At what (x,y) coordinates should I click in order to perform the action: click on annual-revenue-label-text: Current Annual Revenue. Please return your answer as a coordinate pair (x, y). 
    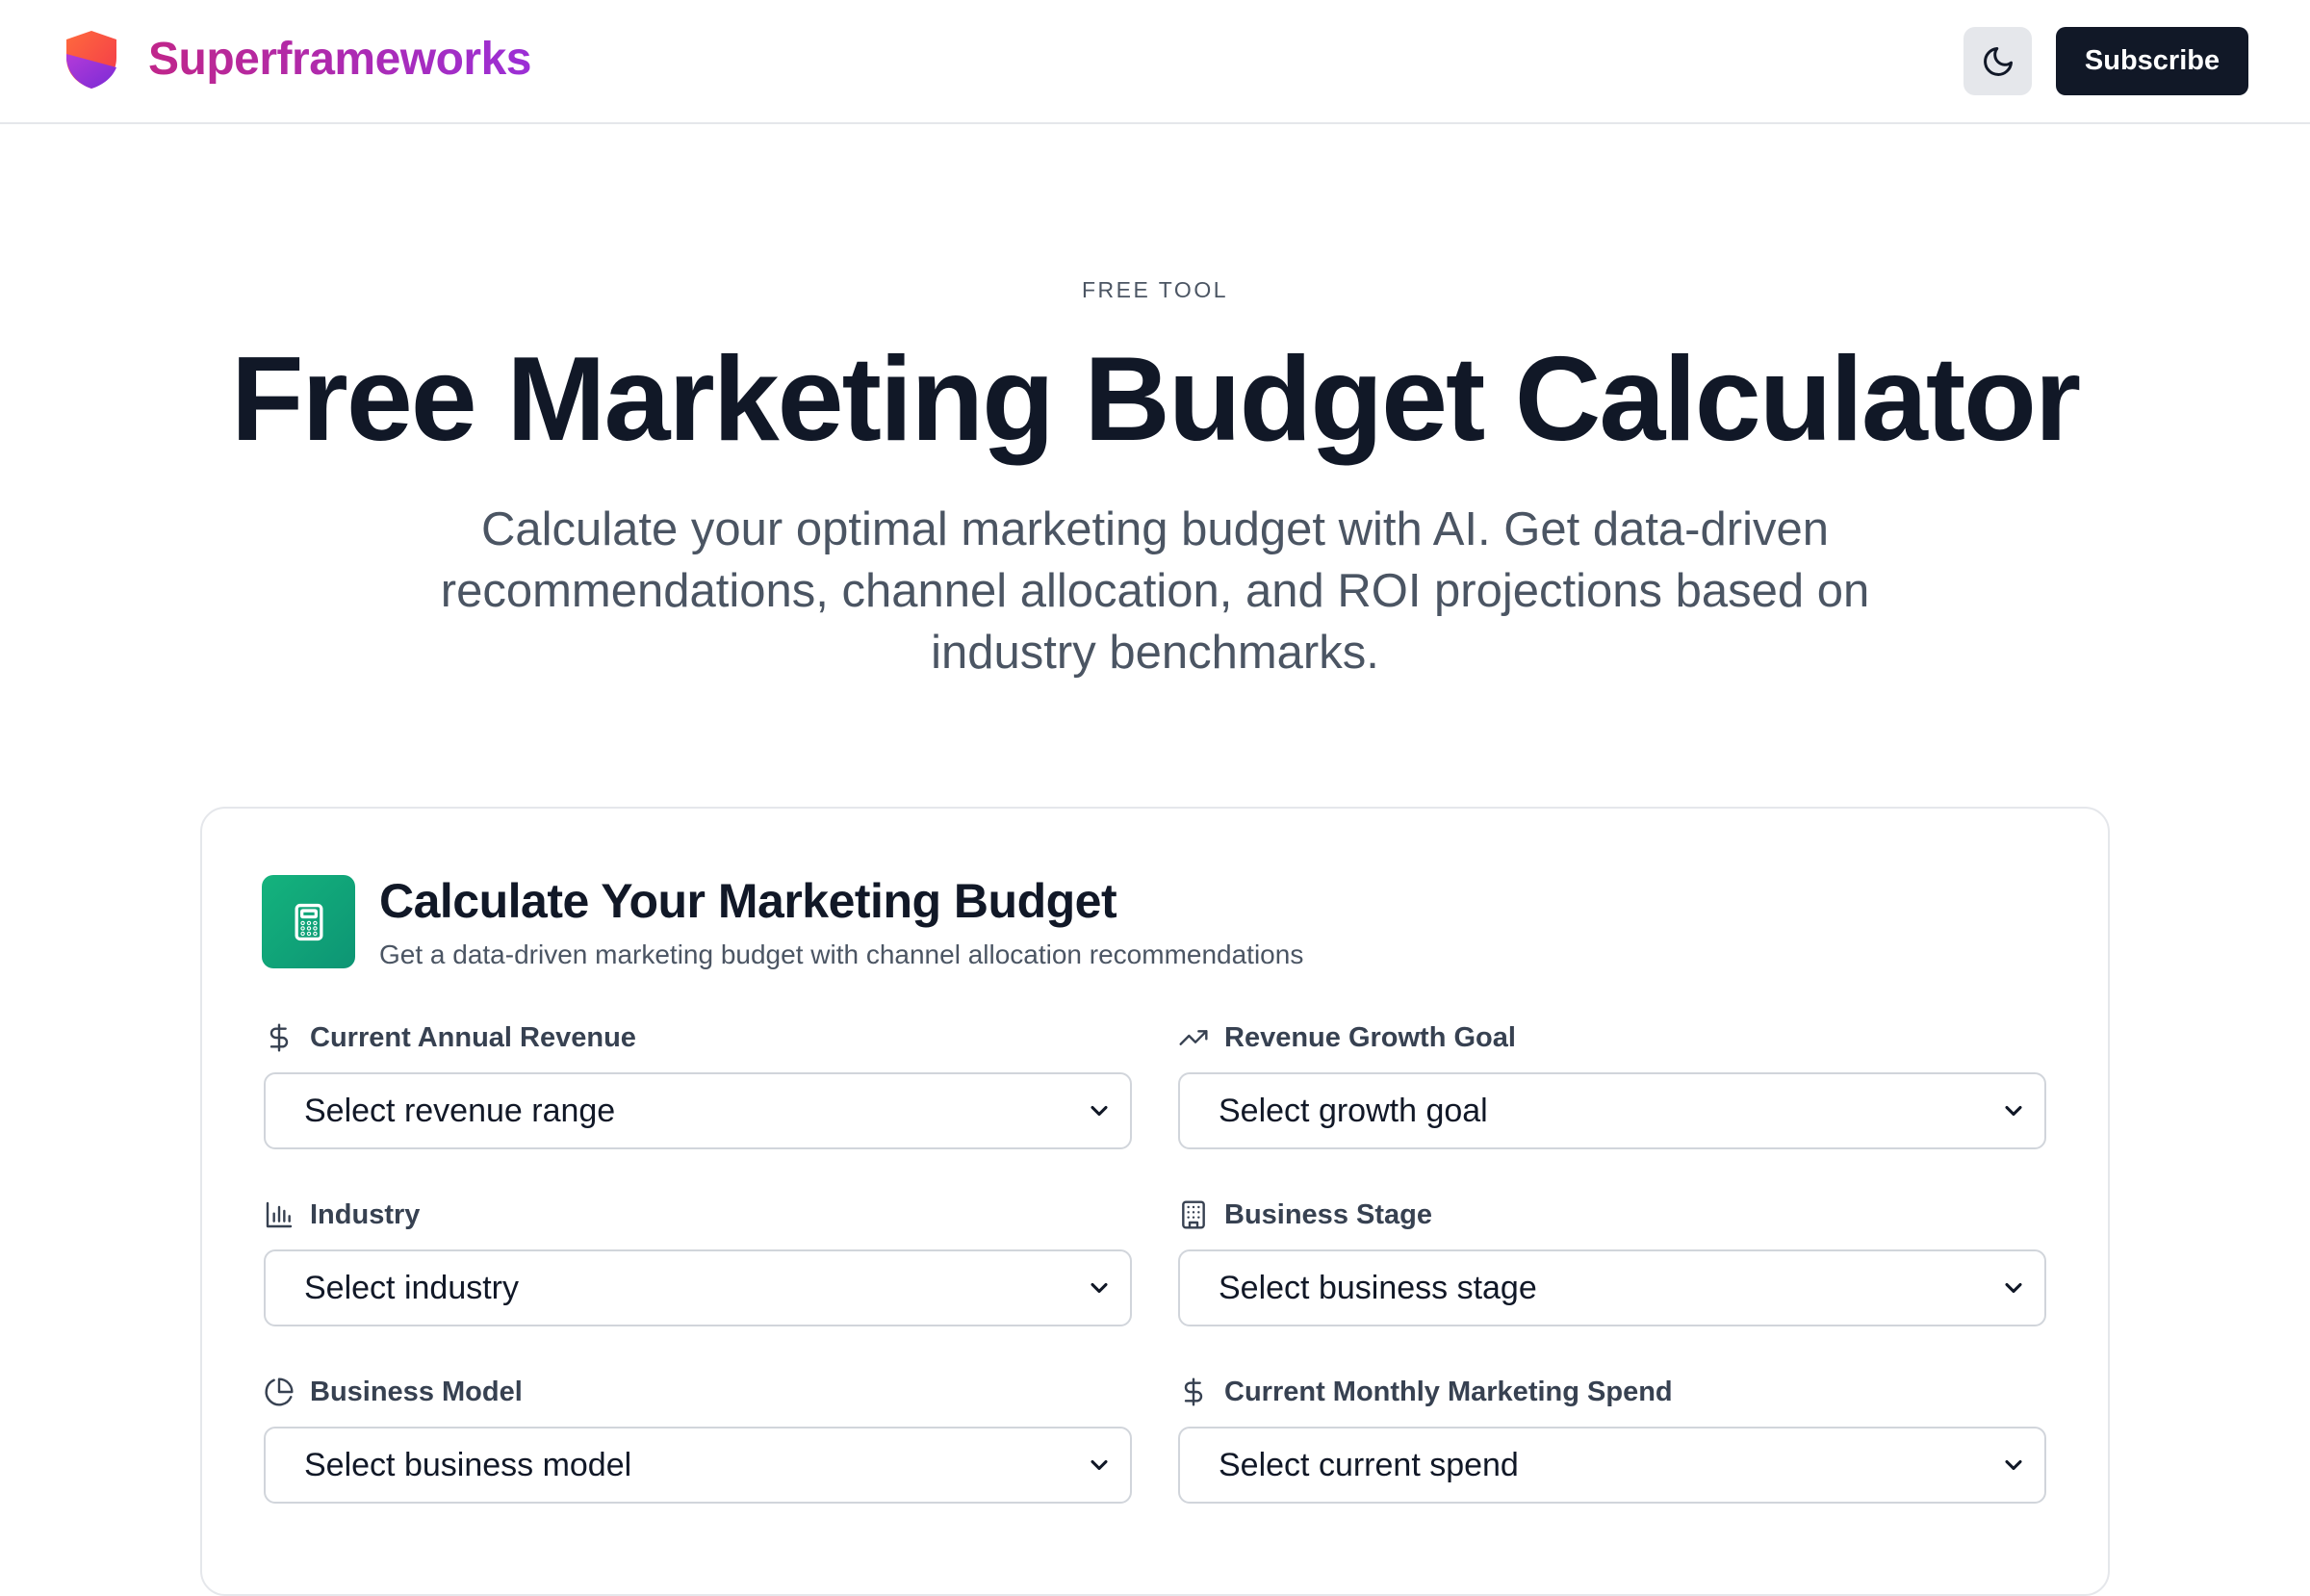
    Looking at the image, I should click on (473, 1037).